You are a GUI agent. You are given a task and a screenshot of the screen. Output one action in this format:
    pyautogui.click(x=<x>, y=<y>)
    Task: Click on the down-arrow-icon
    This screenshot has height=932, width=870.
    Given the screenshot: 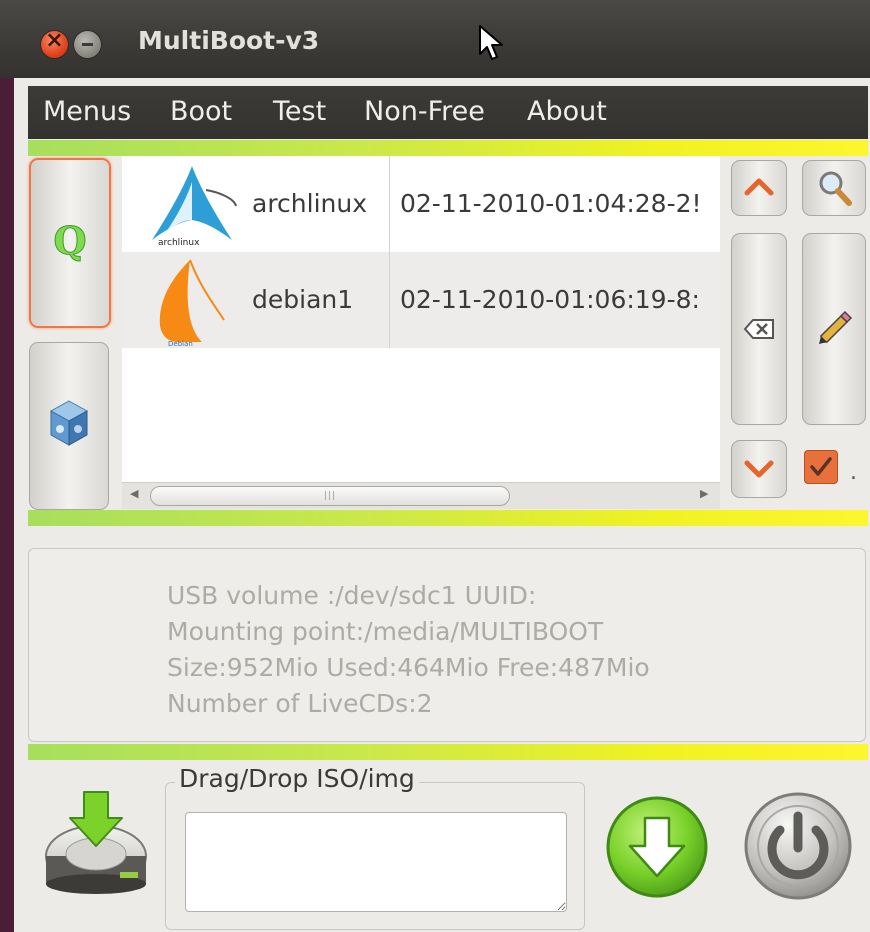 What is the action you would take?
    pyautogui.click(x=759, y=469)
    